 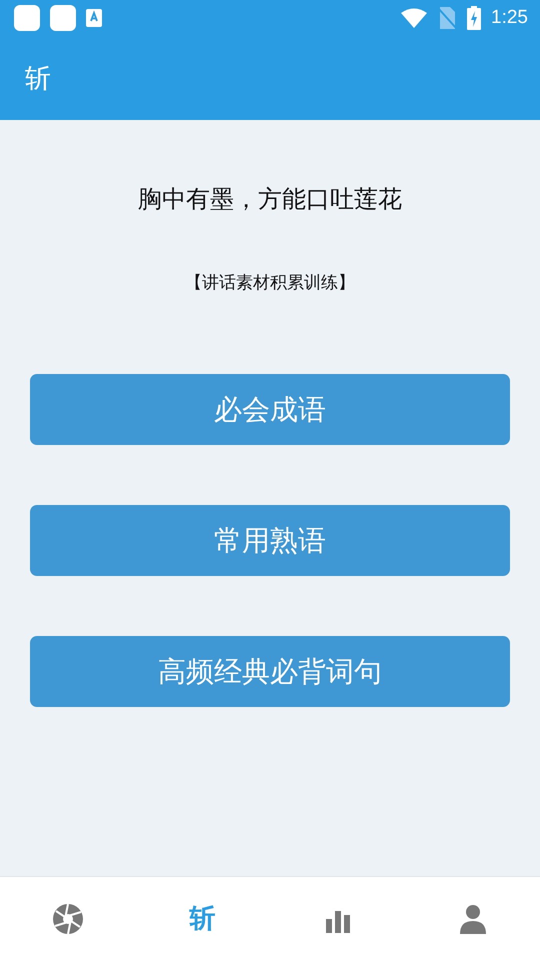 I want to click on battery-icon, so click(x=474, y=18).